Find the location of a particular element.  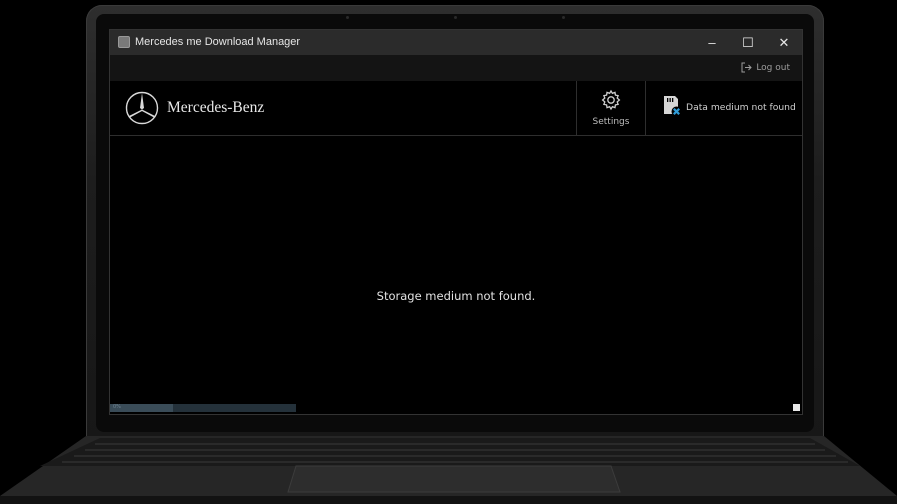

minimize-icon: – is located at coordinates (712, 42).